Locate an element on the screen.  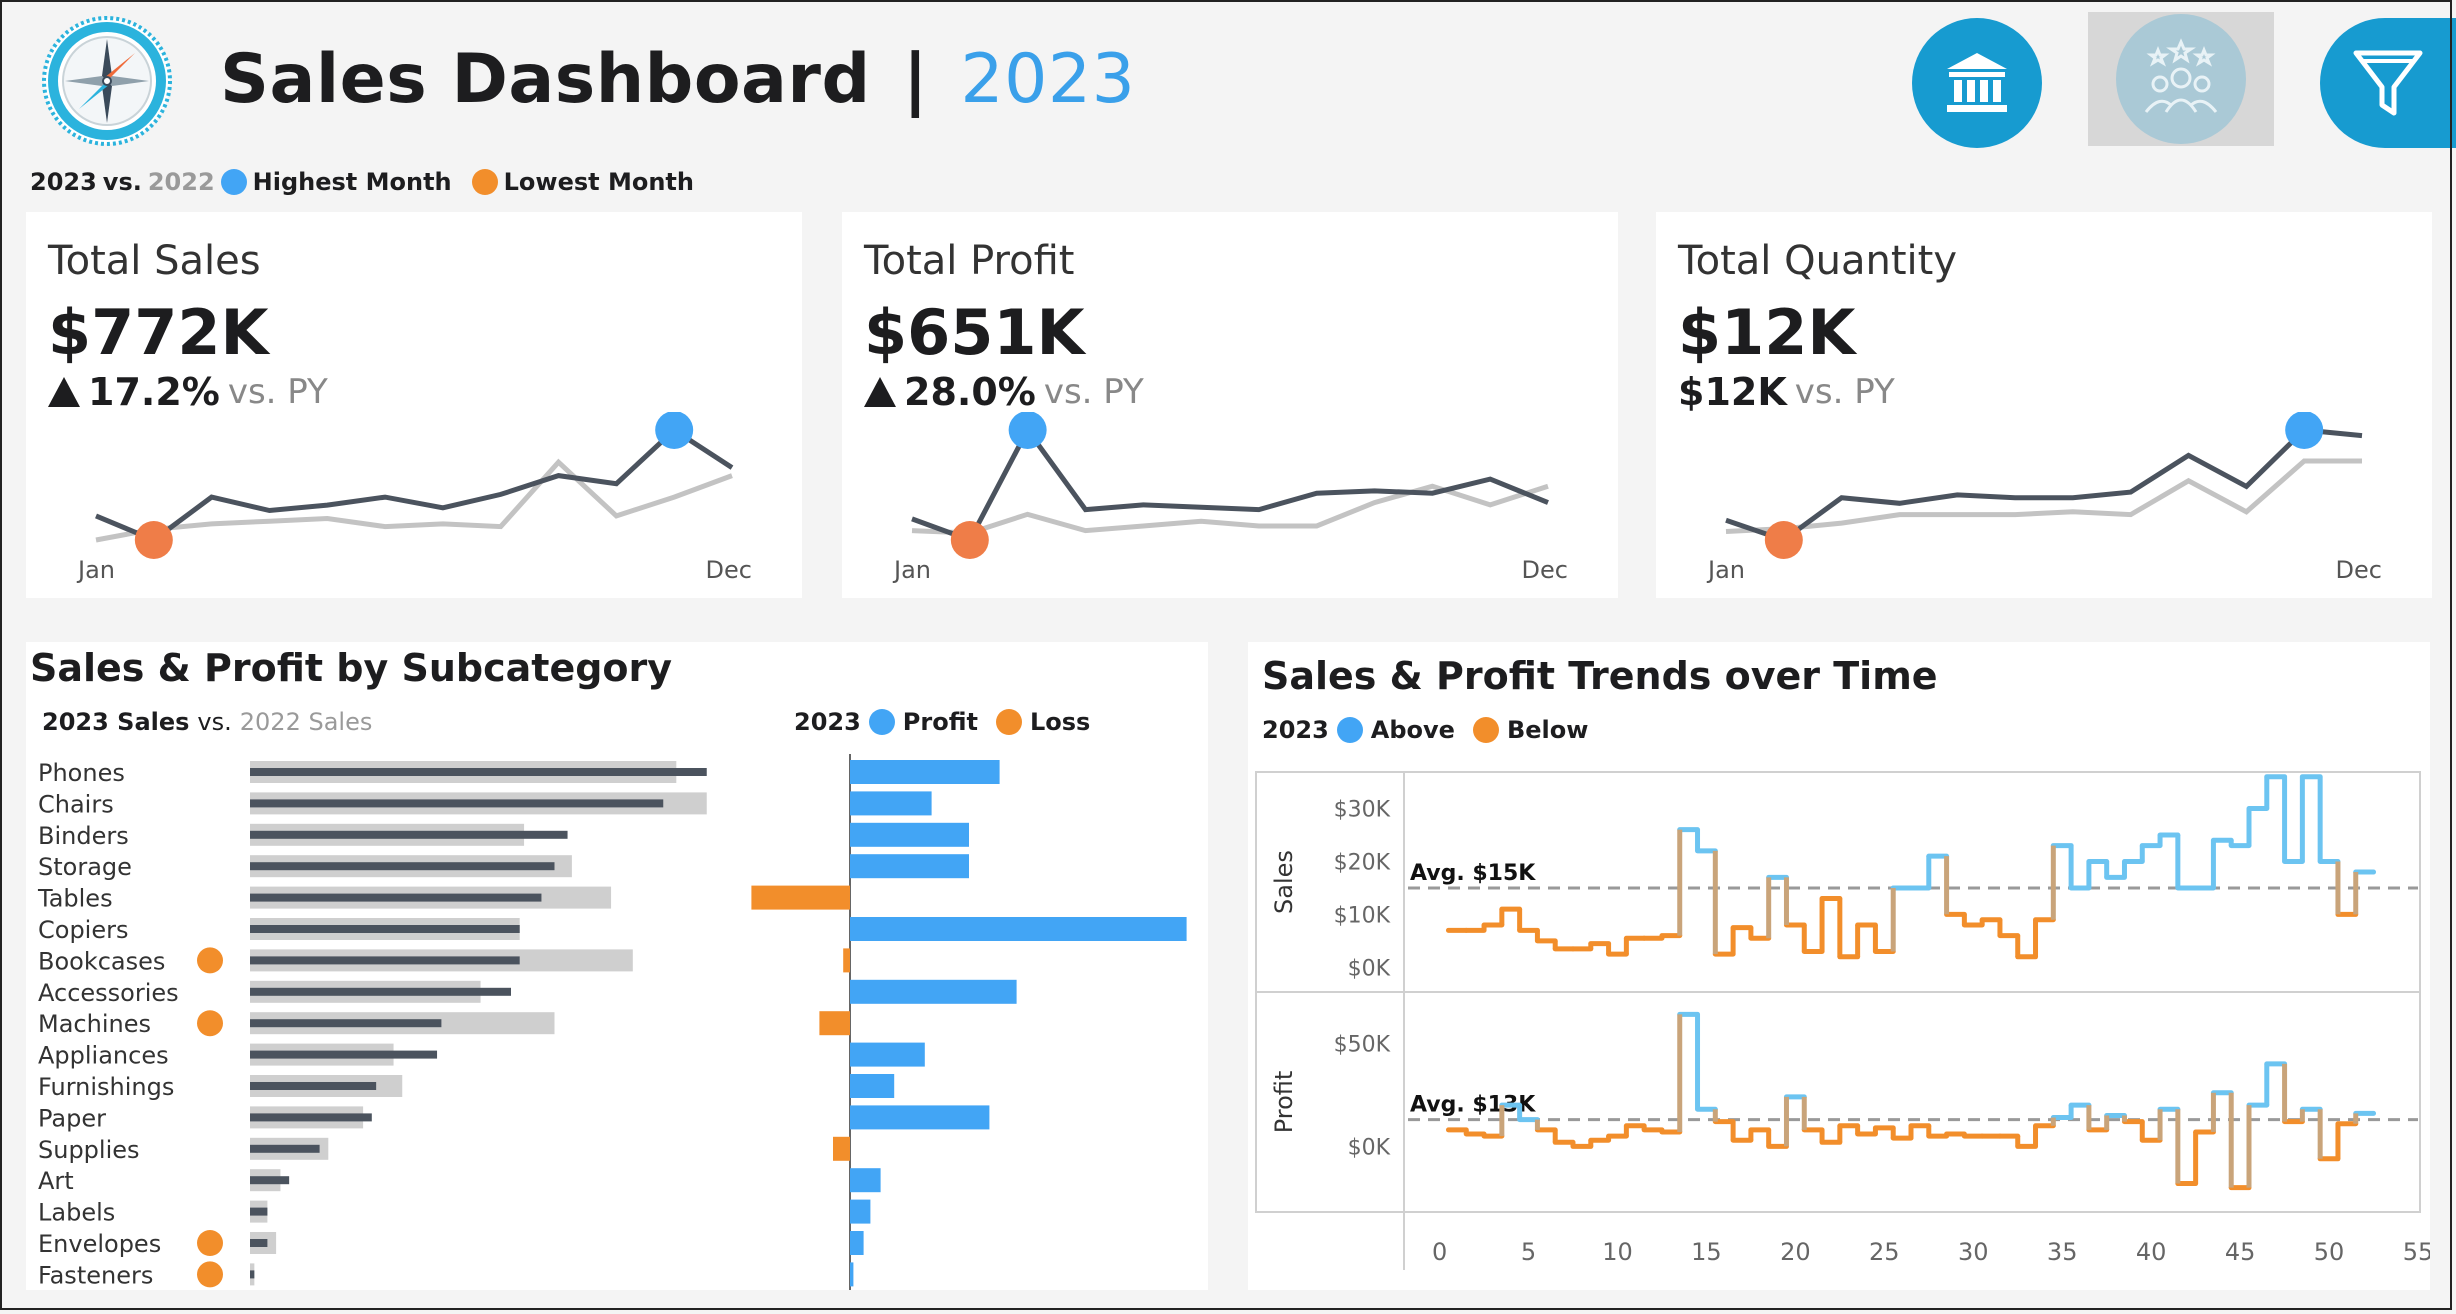
up-arrow-icon is located at coordinates (880, 392).